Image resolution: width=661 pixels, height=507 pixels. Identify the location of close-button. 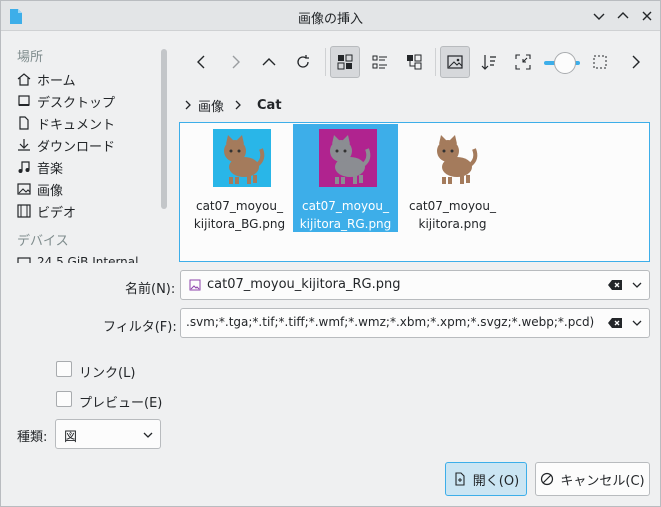
(647, 16).